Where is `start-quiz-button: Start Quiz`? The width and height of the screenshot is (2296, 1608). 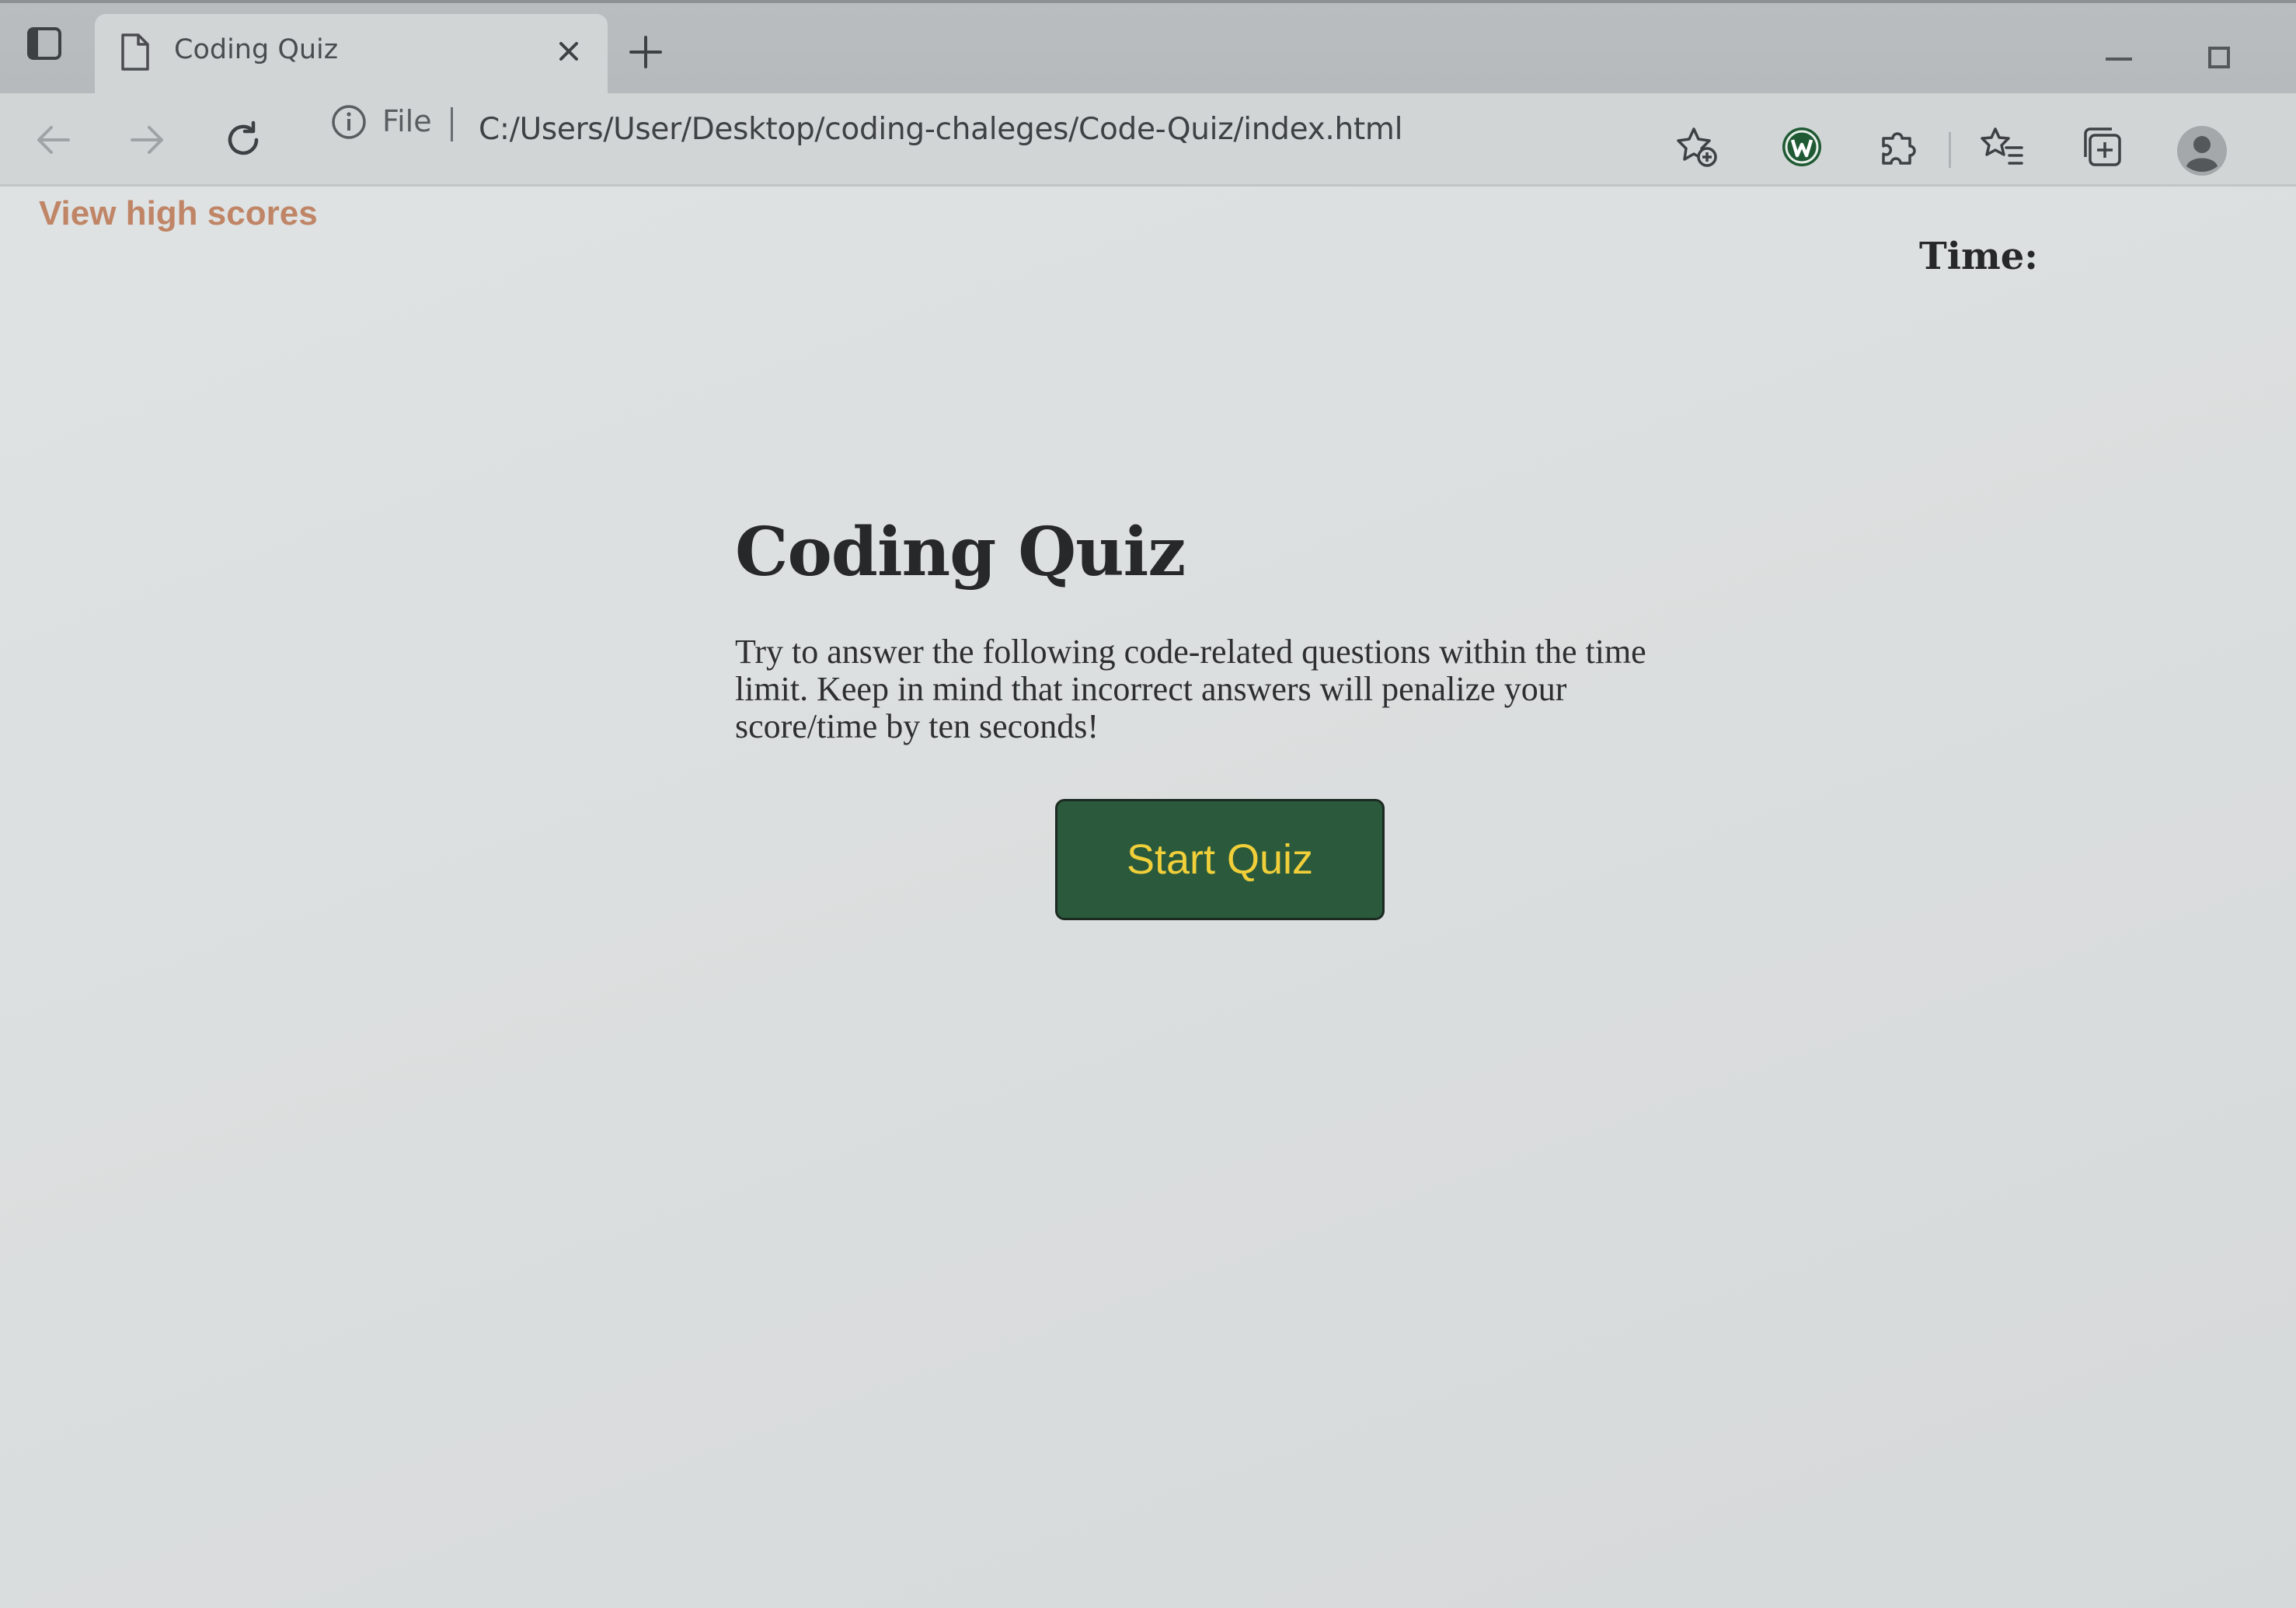
start-quiz-button: Start Quiz is located at coordinates (1220, 859).